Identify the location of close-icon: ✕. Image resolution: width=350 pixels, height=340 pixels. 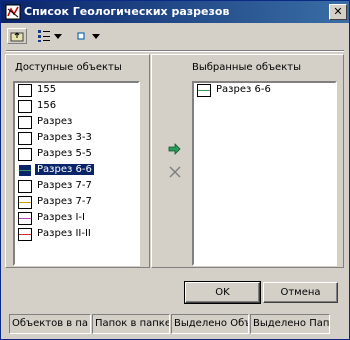
(338, 11).